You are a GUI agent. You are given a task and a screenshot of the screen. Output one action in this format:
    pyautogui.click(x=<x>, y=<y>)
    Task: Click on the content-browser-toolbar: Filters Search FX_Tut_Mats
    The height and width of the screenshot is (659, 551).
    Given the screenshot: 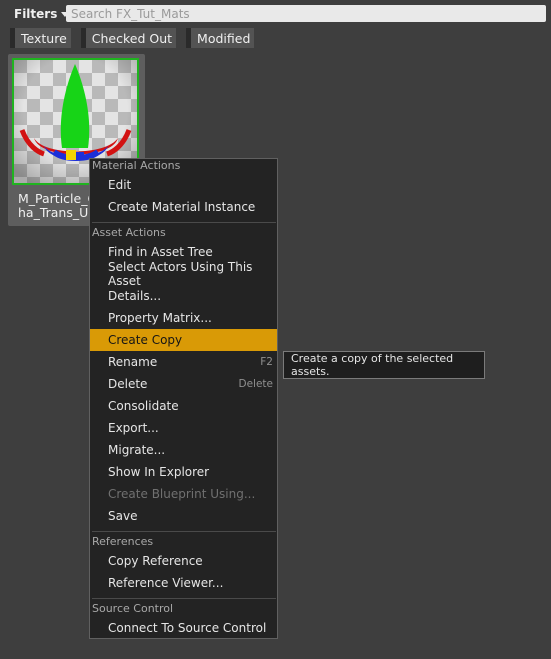 What is the action you would take?
    pyautogui.click(x=275, y=14)
    